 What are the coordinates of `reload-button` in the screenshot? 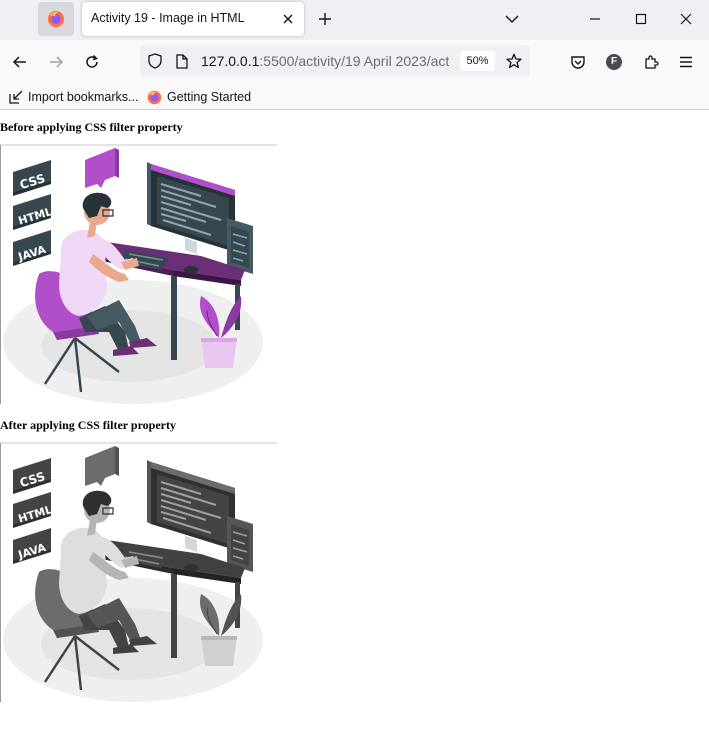 It's located at (92, 62).